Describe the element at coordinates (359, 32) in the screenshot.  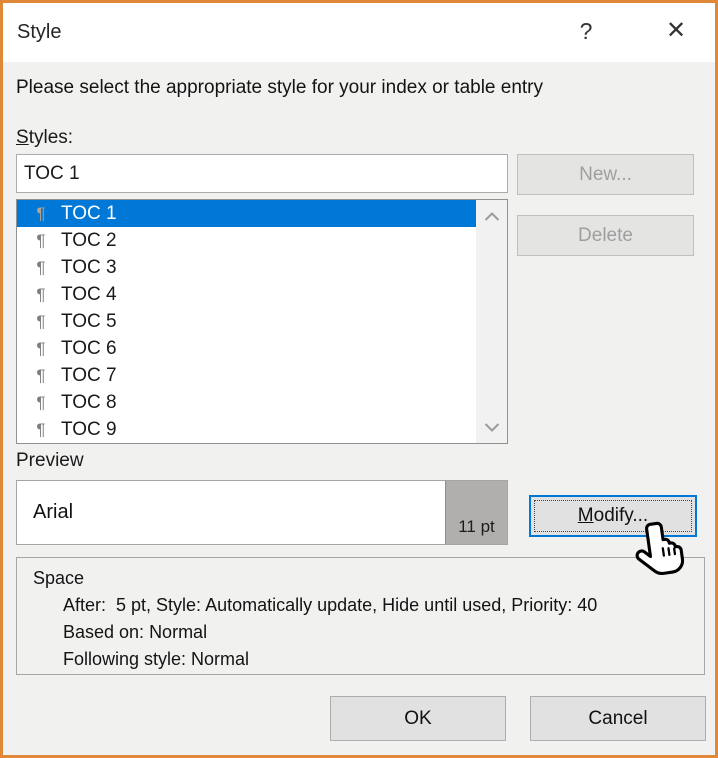
I see `title-bar: Style ? ✕` at that location.